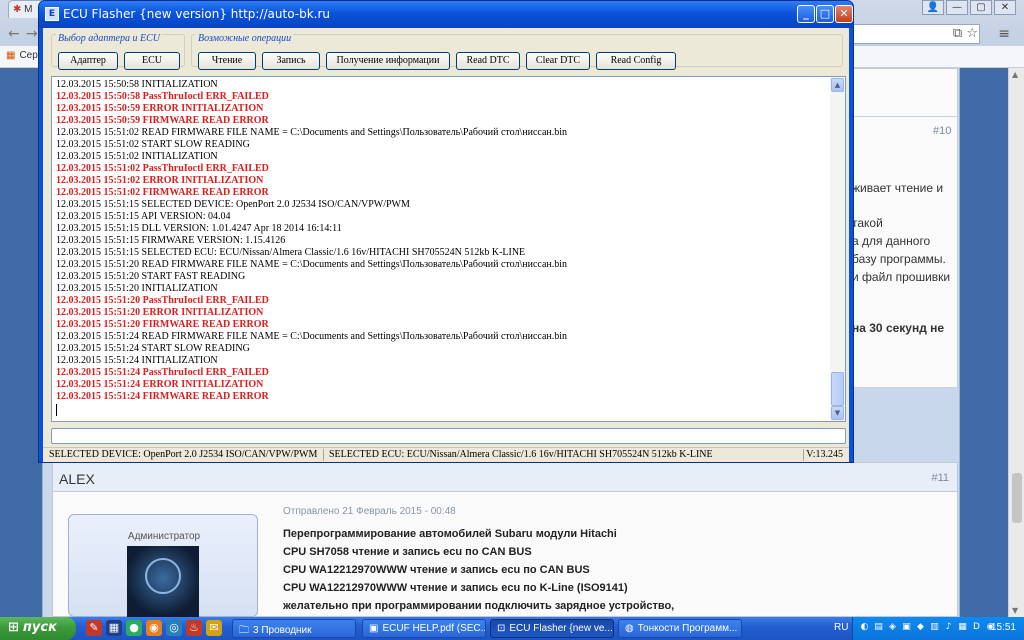 The image size is (1024, 640). What do you see at coordinates (957, 7) in the screenshot?
I see `minimize-icon: —` at bounding box center [957, 7].